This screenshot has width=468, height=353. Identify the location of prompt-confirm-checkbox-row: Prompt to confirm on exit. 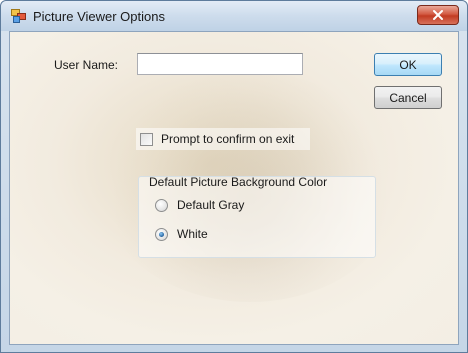
(223, 139).